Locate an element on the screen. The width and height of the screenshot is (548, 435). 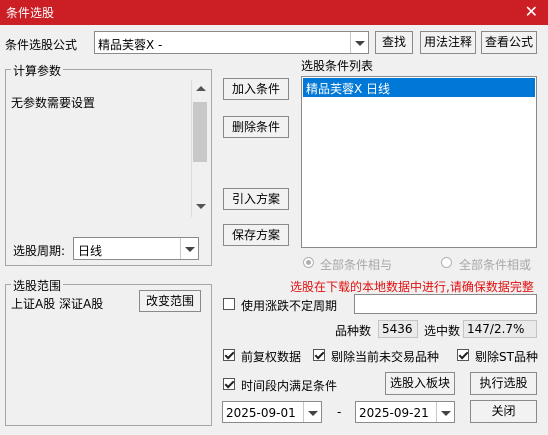
change-range-button: 改变范围 is located at coordinates (170, 301).